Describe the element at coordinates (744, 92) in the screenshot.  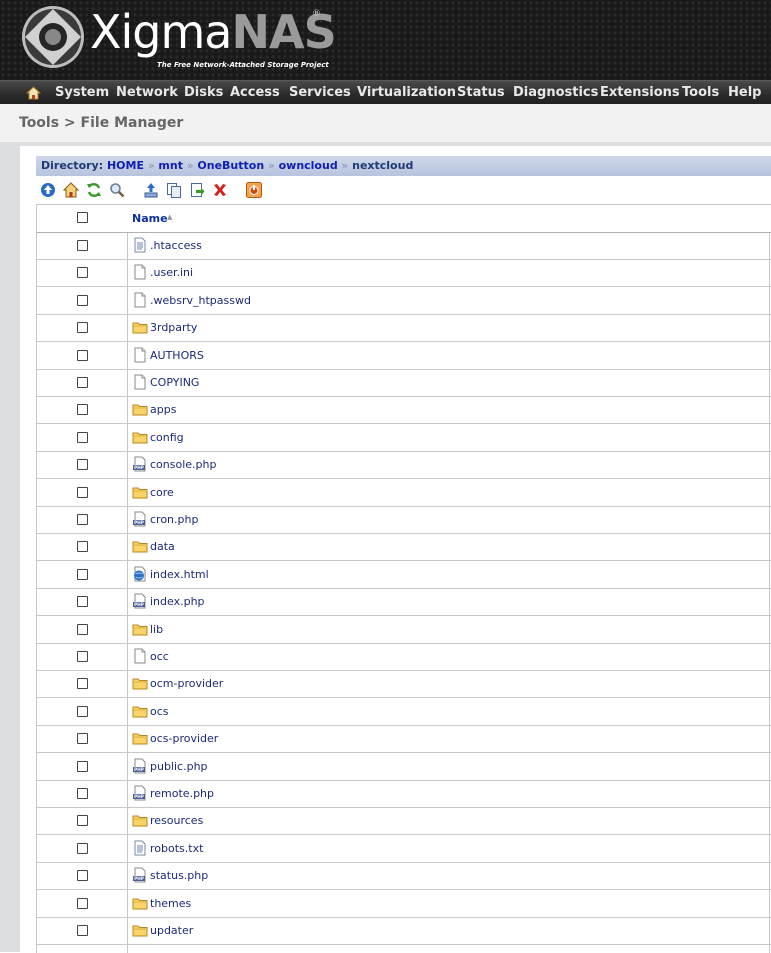
I see `nav-help: Help` at that location.